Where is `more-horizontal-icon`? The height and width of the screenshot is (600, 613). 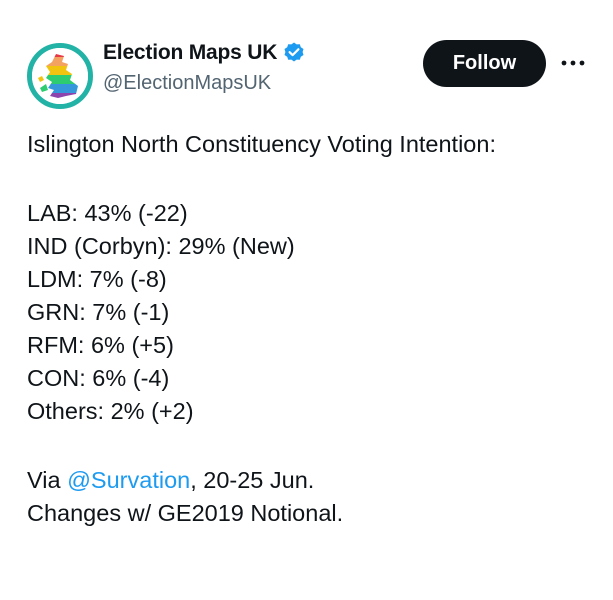
more-horizontal-icon is located at coordinates (573, 63).